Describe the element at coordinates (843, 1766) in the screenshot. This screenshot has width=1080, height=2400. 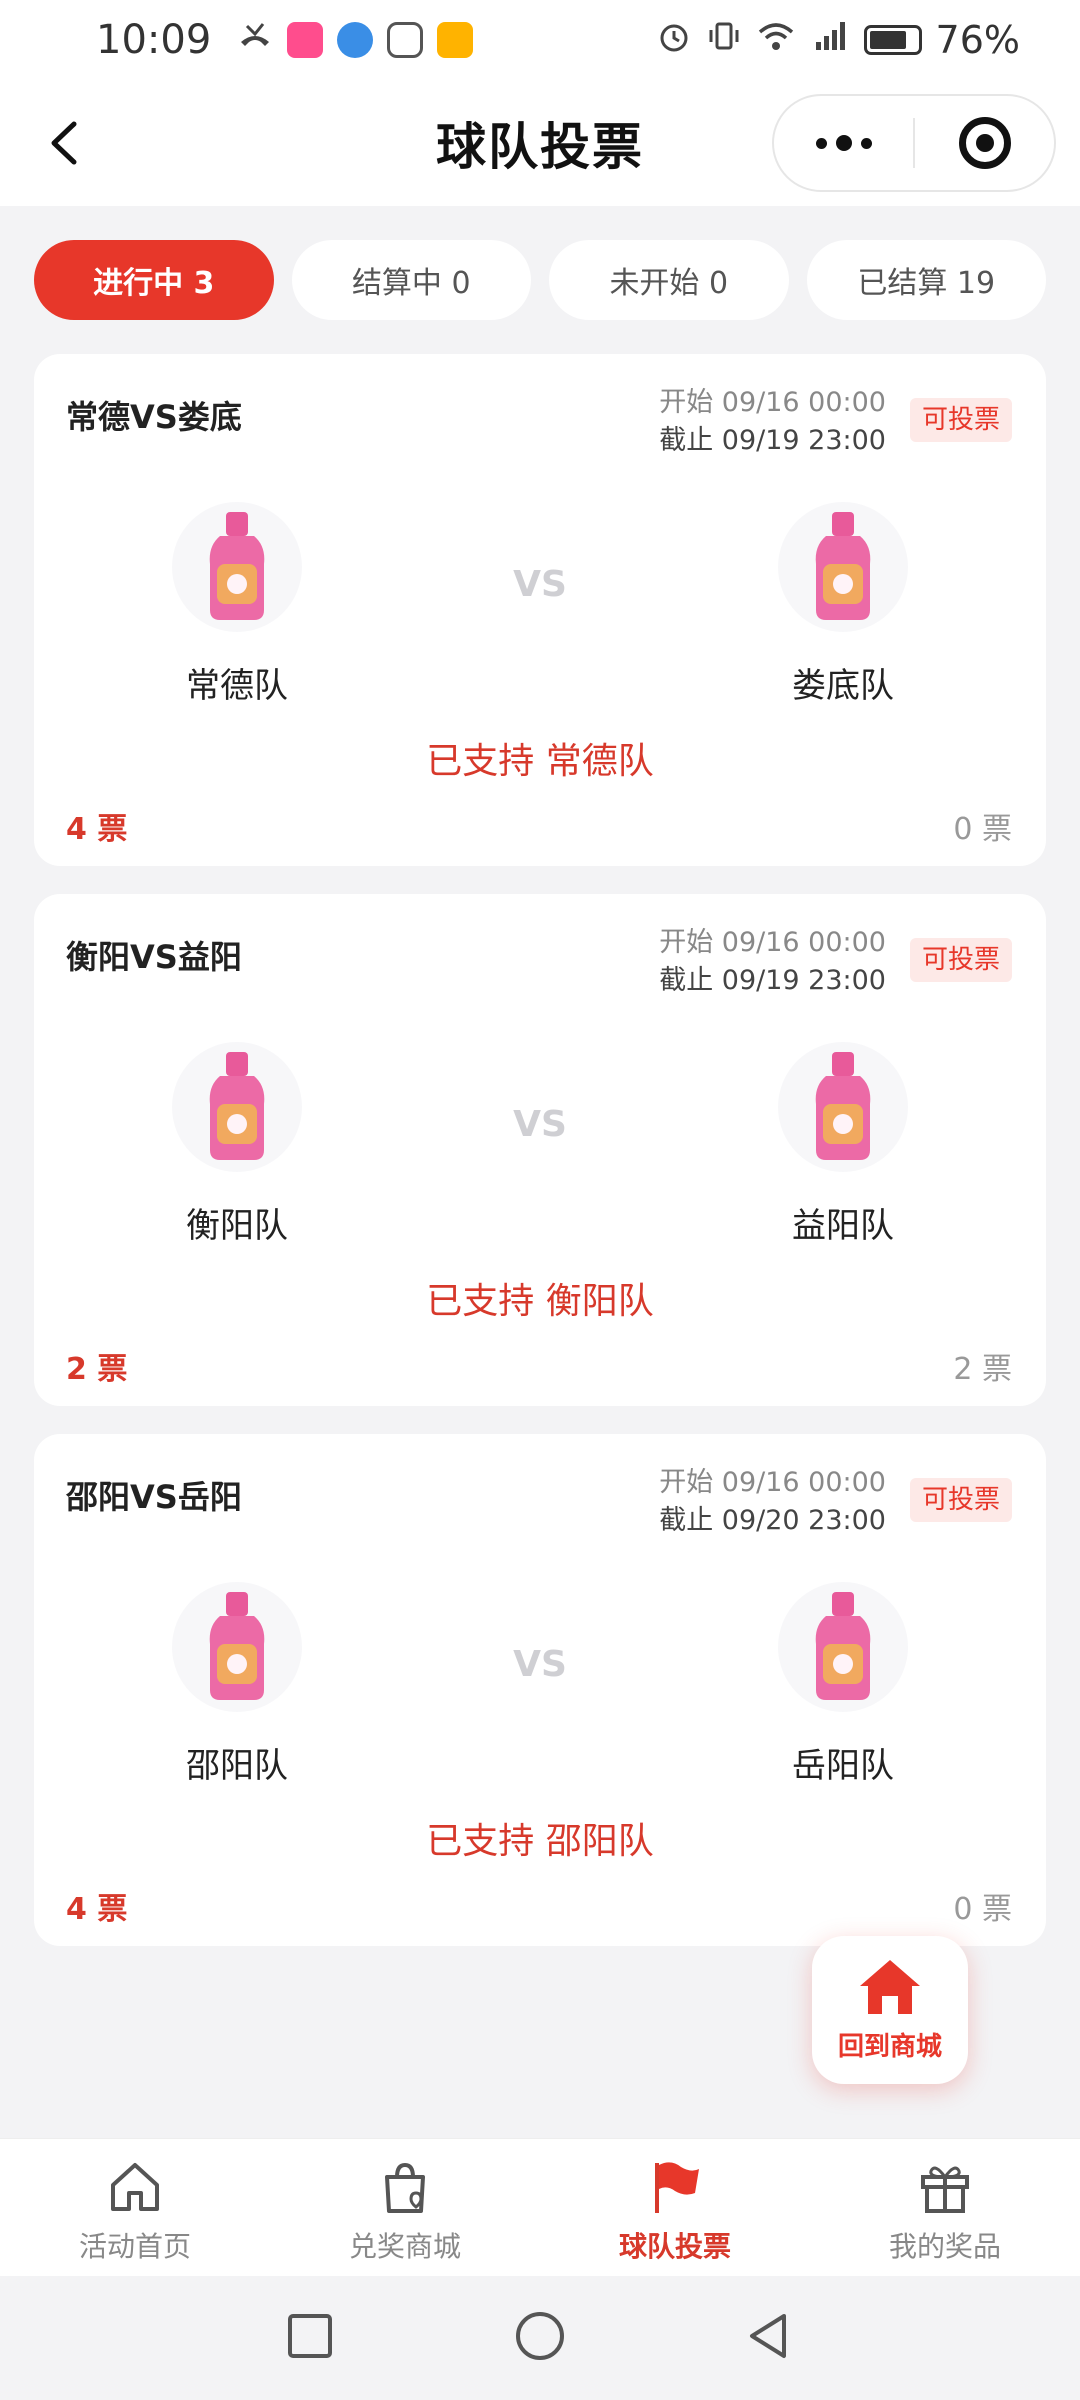
I see `team-b-name: 岳阳队` at that location.